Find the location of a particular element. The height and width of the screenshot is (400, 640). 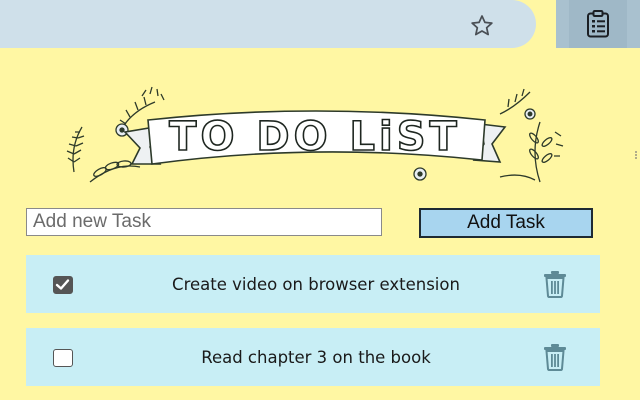

extension-button is located at coordinates (598, 24).